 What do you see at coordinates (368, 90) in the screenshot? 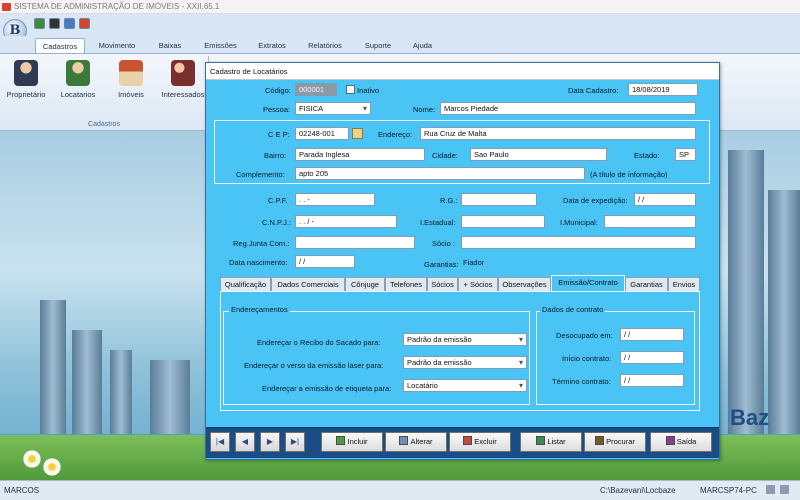
I see `inativo-label: Inativo` at bounding box center [368, 90].